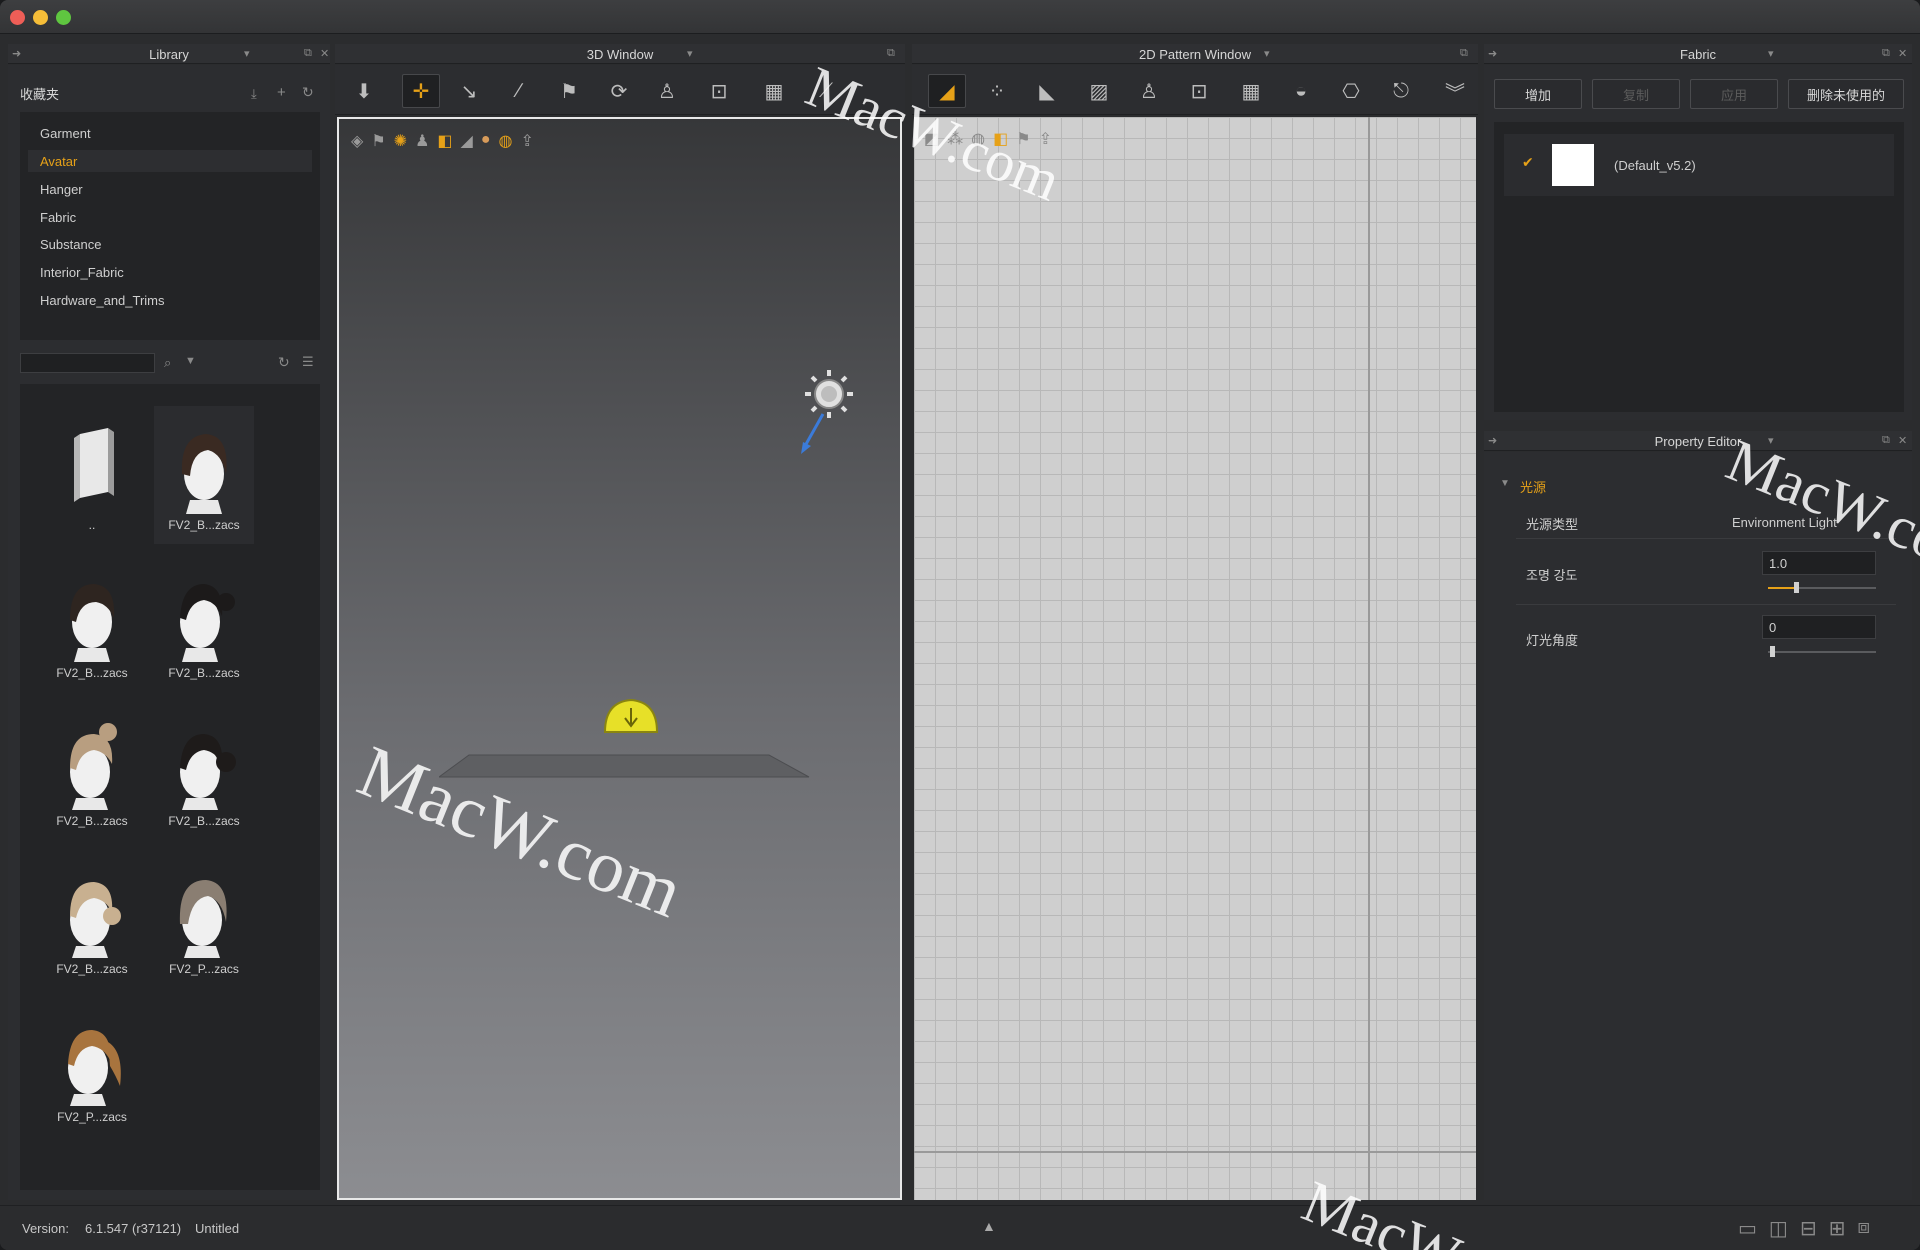  What do you see at coordinates (40, 17) in the screenshot?
I see `minimize-window-button` at bounding box center [40, 17].